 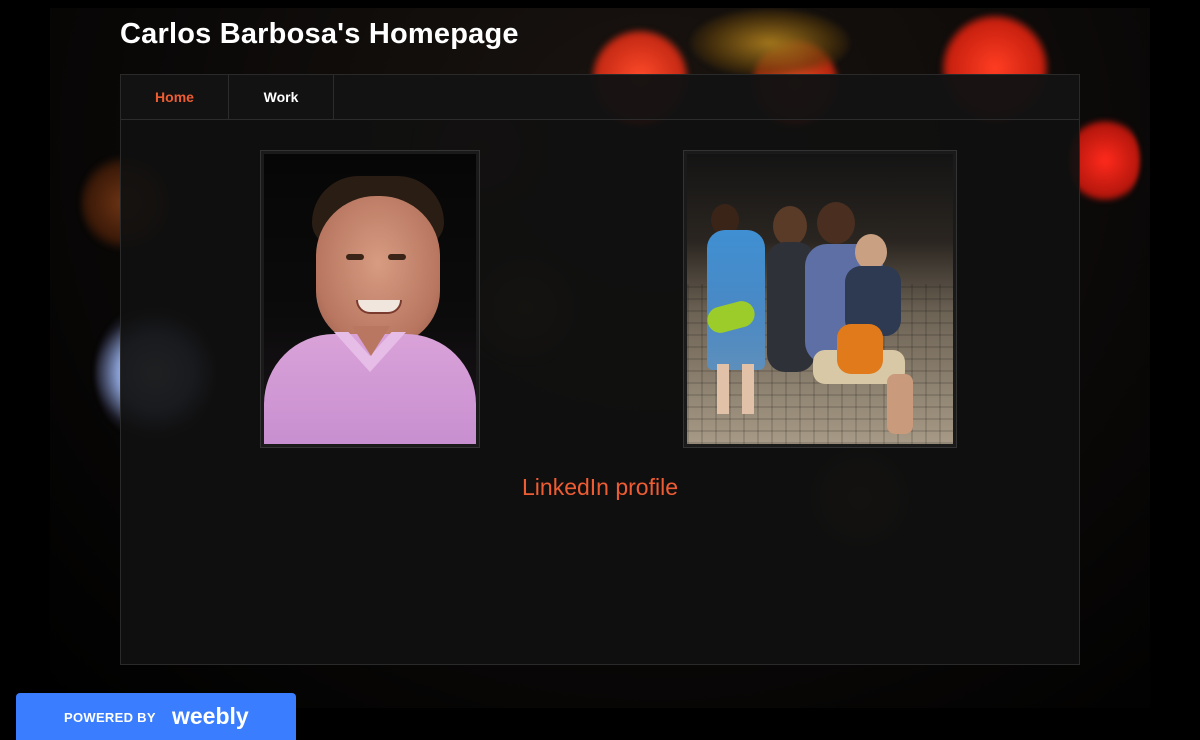 I want to click on family-image, so click(x=820, y=299).